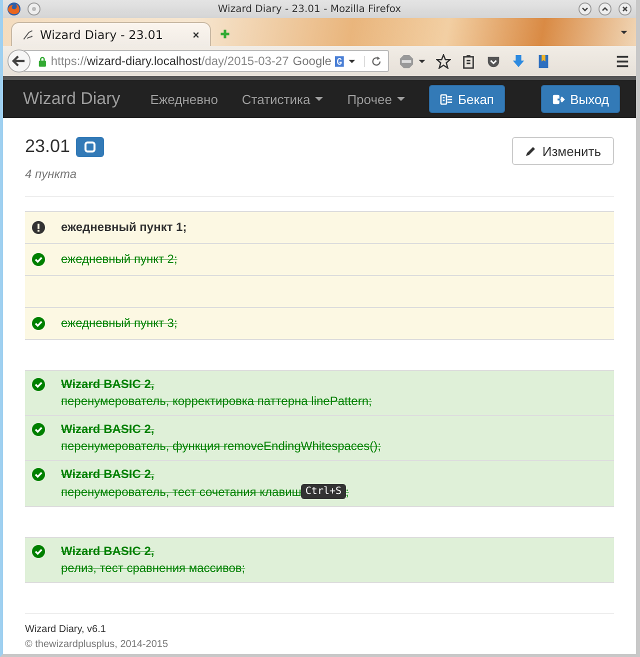  I want to click on url-text: https://wizard-diary.localhost/day/2015-03-27, so click(169, 61).